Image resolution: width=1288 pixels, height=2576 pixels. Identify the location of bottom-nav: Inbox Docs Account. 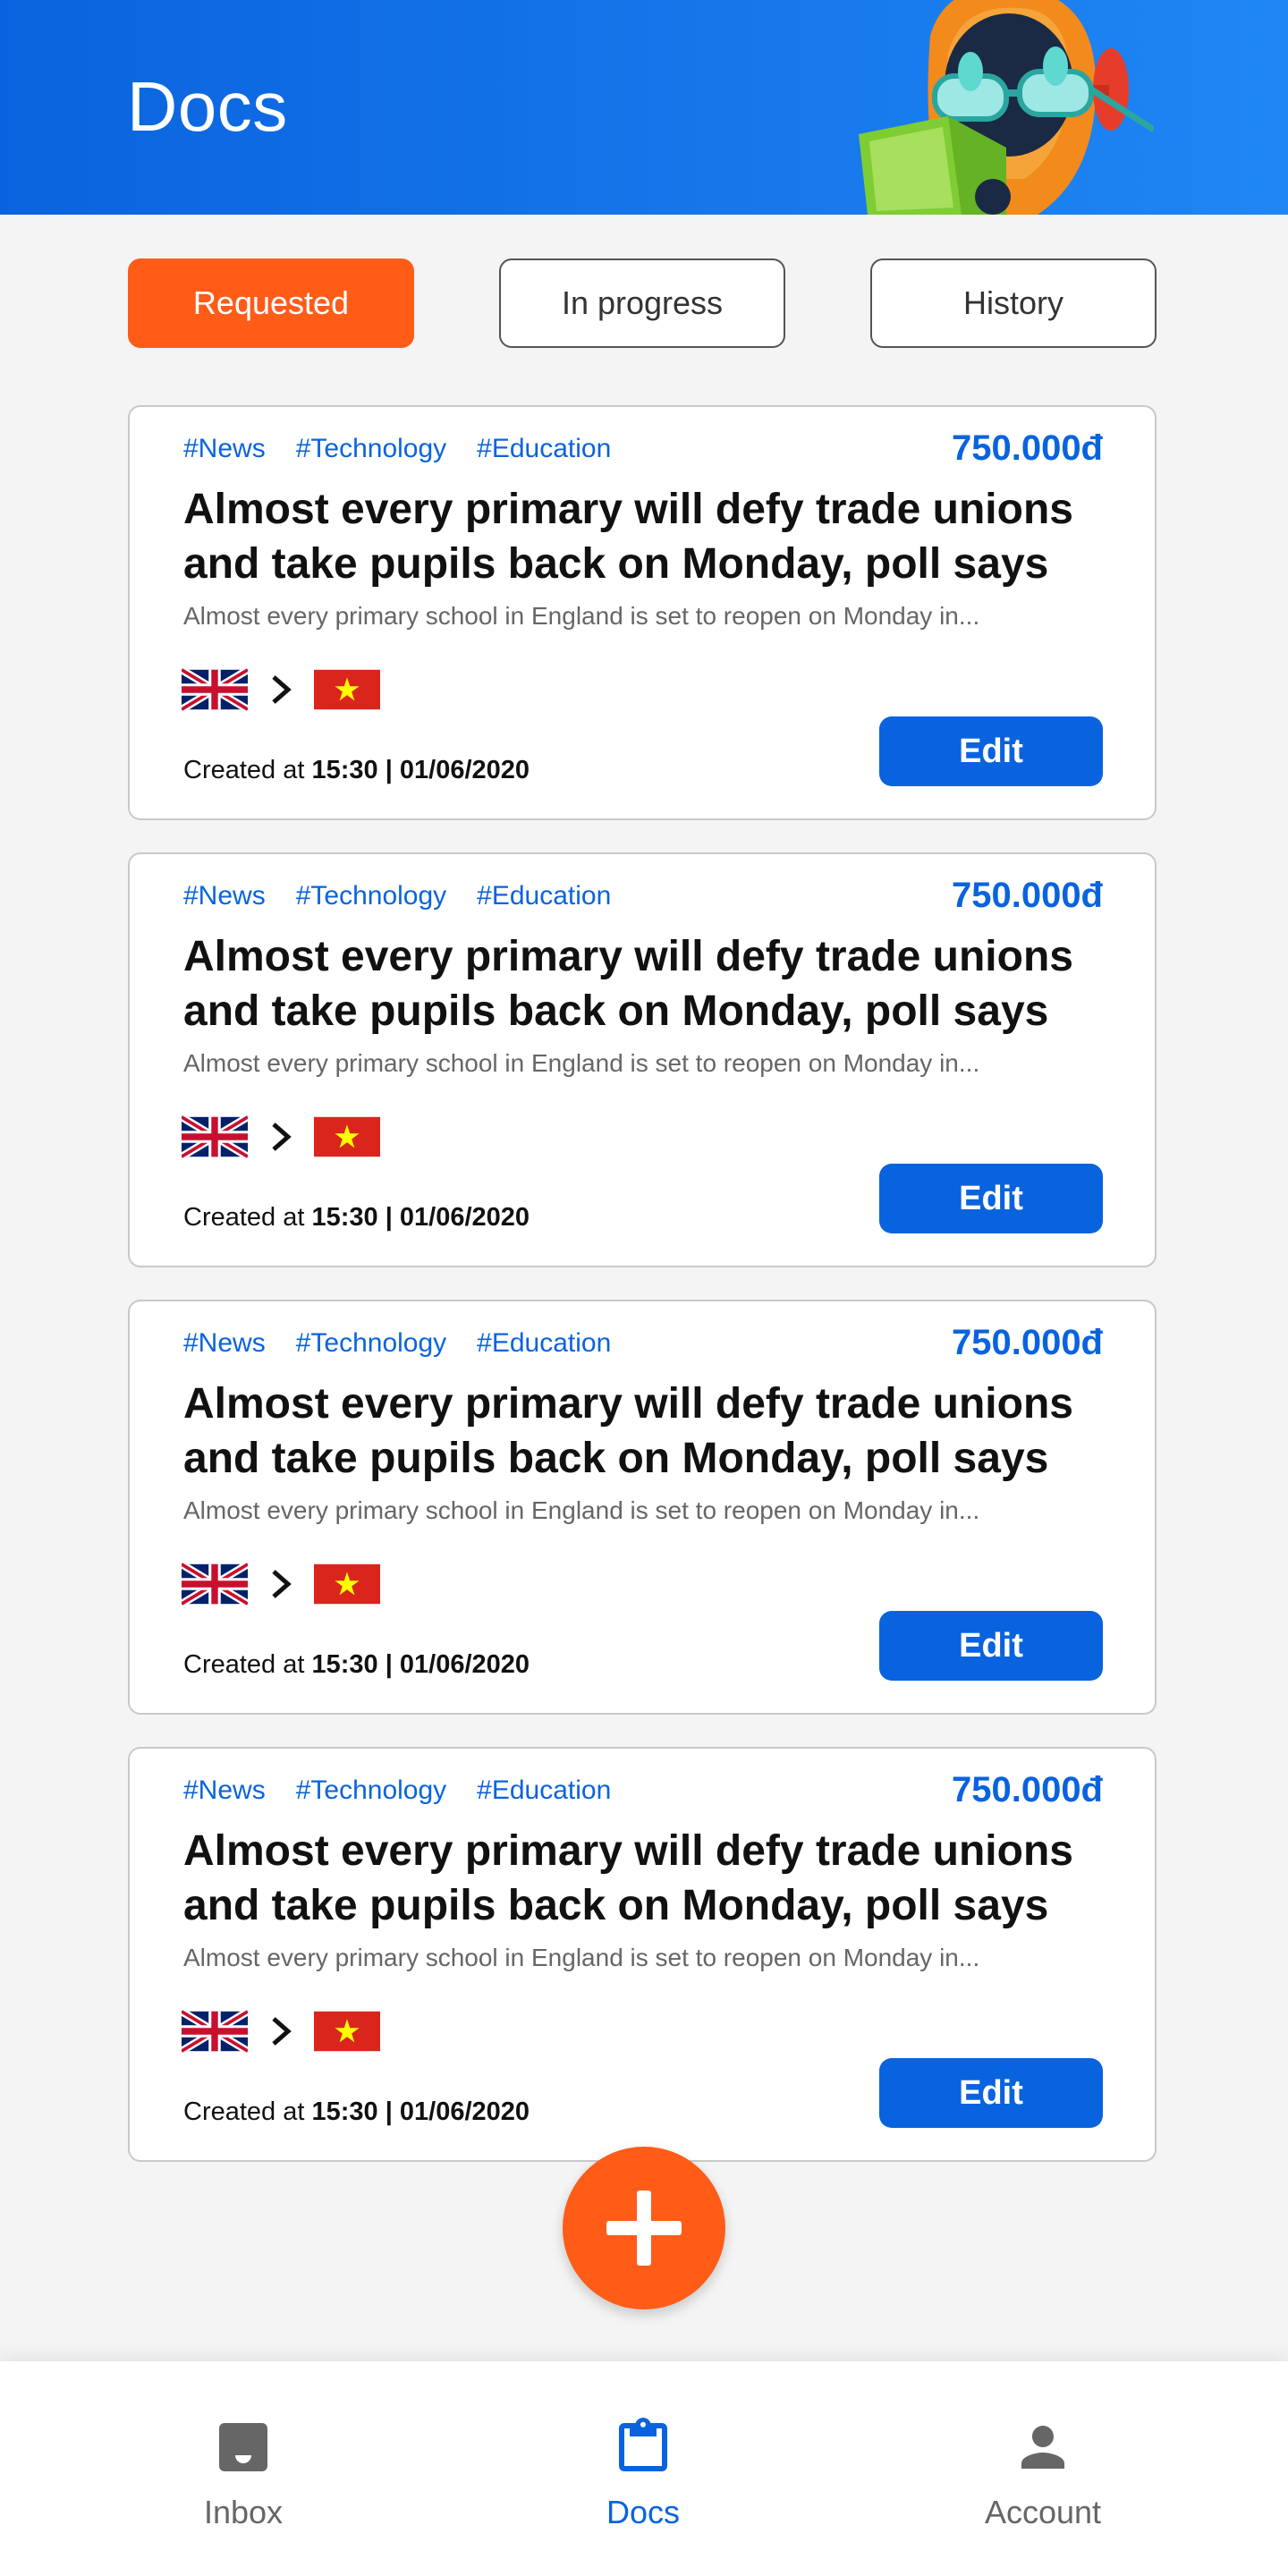
(644, 2468).